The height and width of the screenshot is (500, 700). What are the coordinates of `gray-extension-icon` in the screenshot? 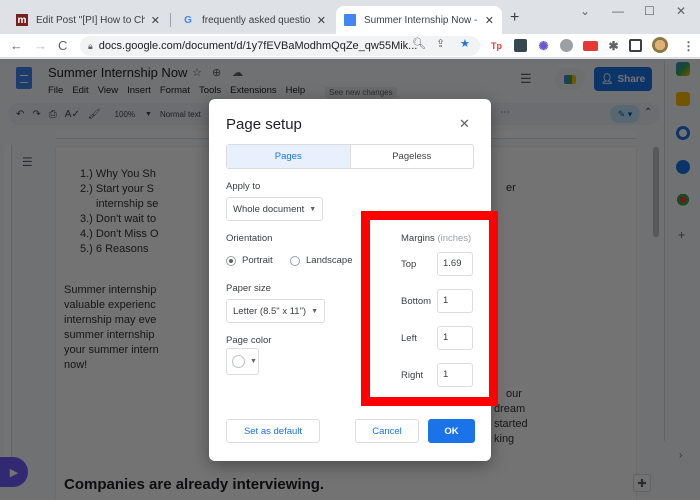 It's located at (566, 45).